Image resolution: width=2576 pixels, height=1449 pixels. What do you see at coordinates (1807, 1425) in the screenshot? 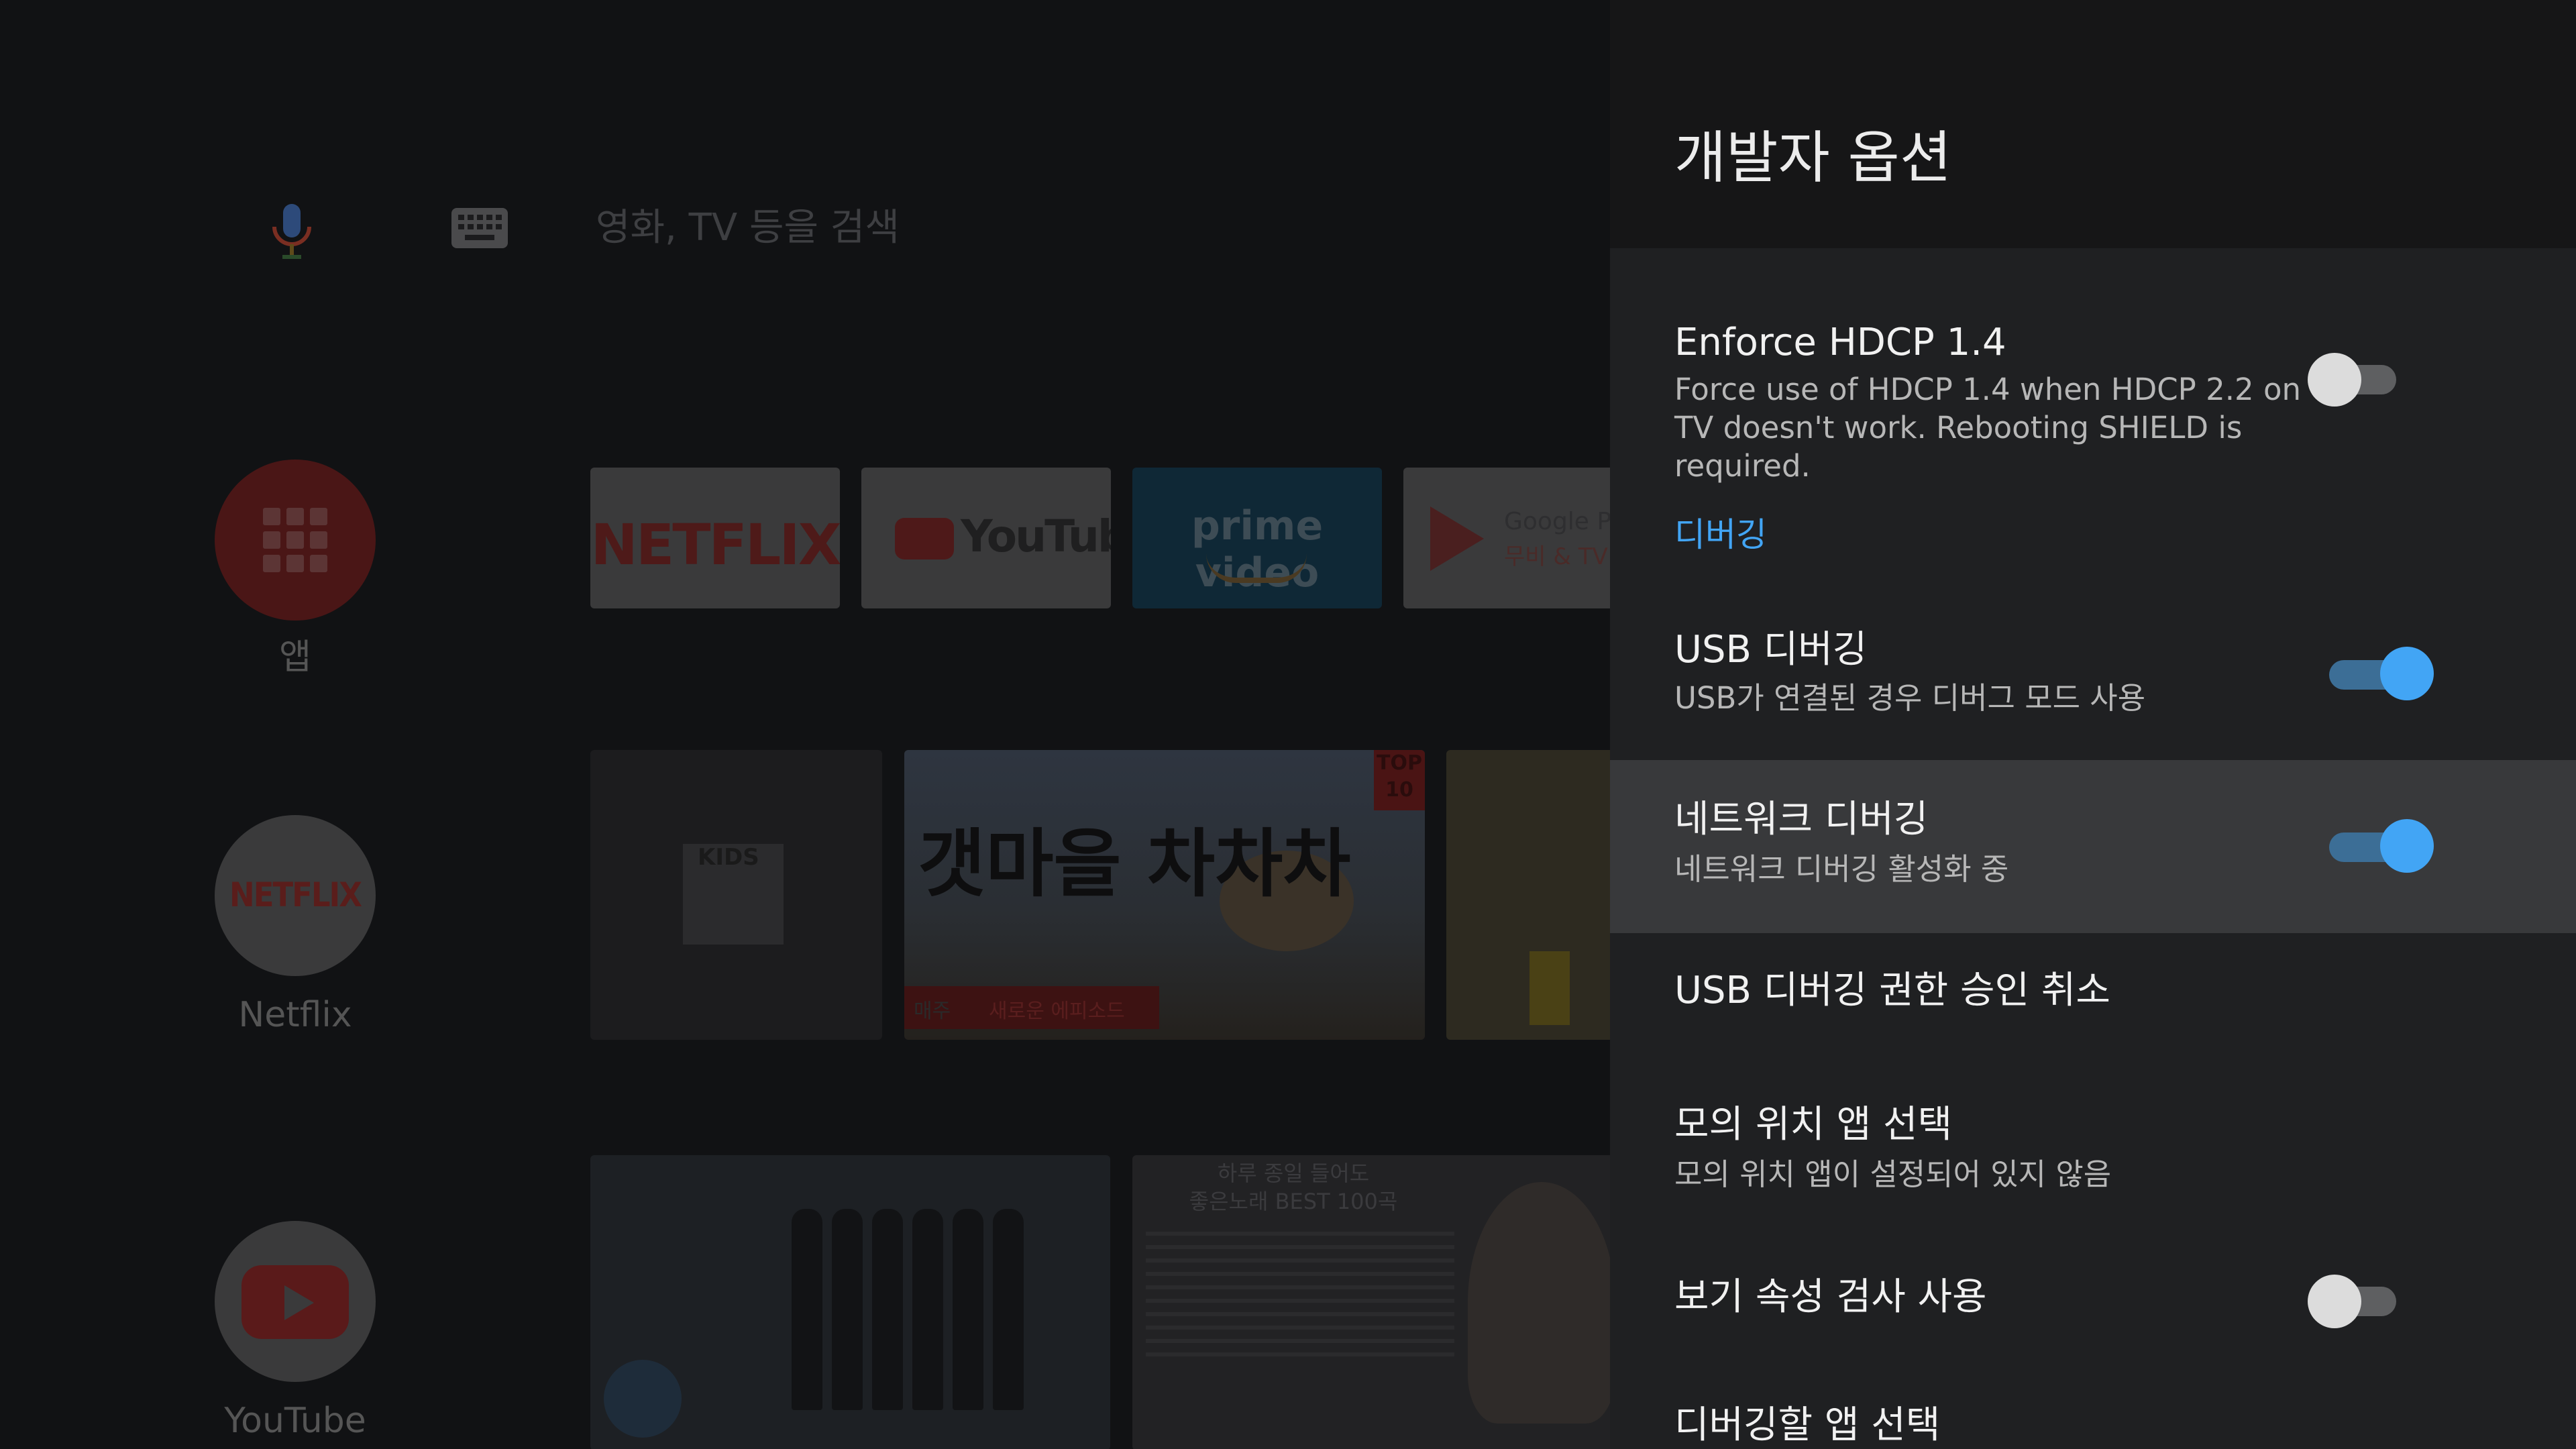
I see `setting-title: 디버깅할 앱 선택` at bounding box center [1807, 1425].